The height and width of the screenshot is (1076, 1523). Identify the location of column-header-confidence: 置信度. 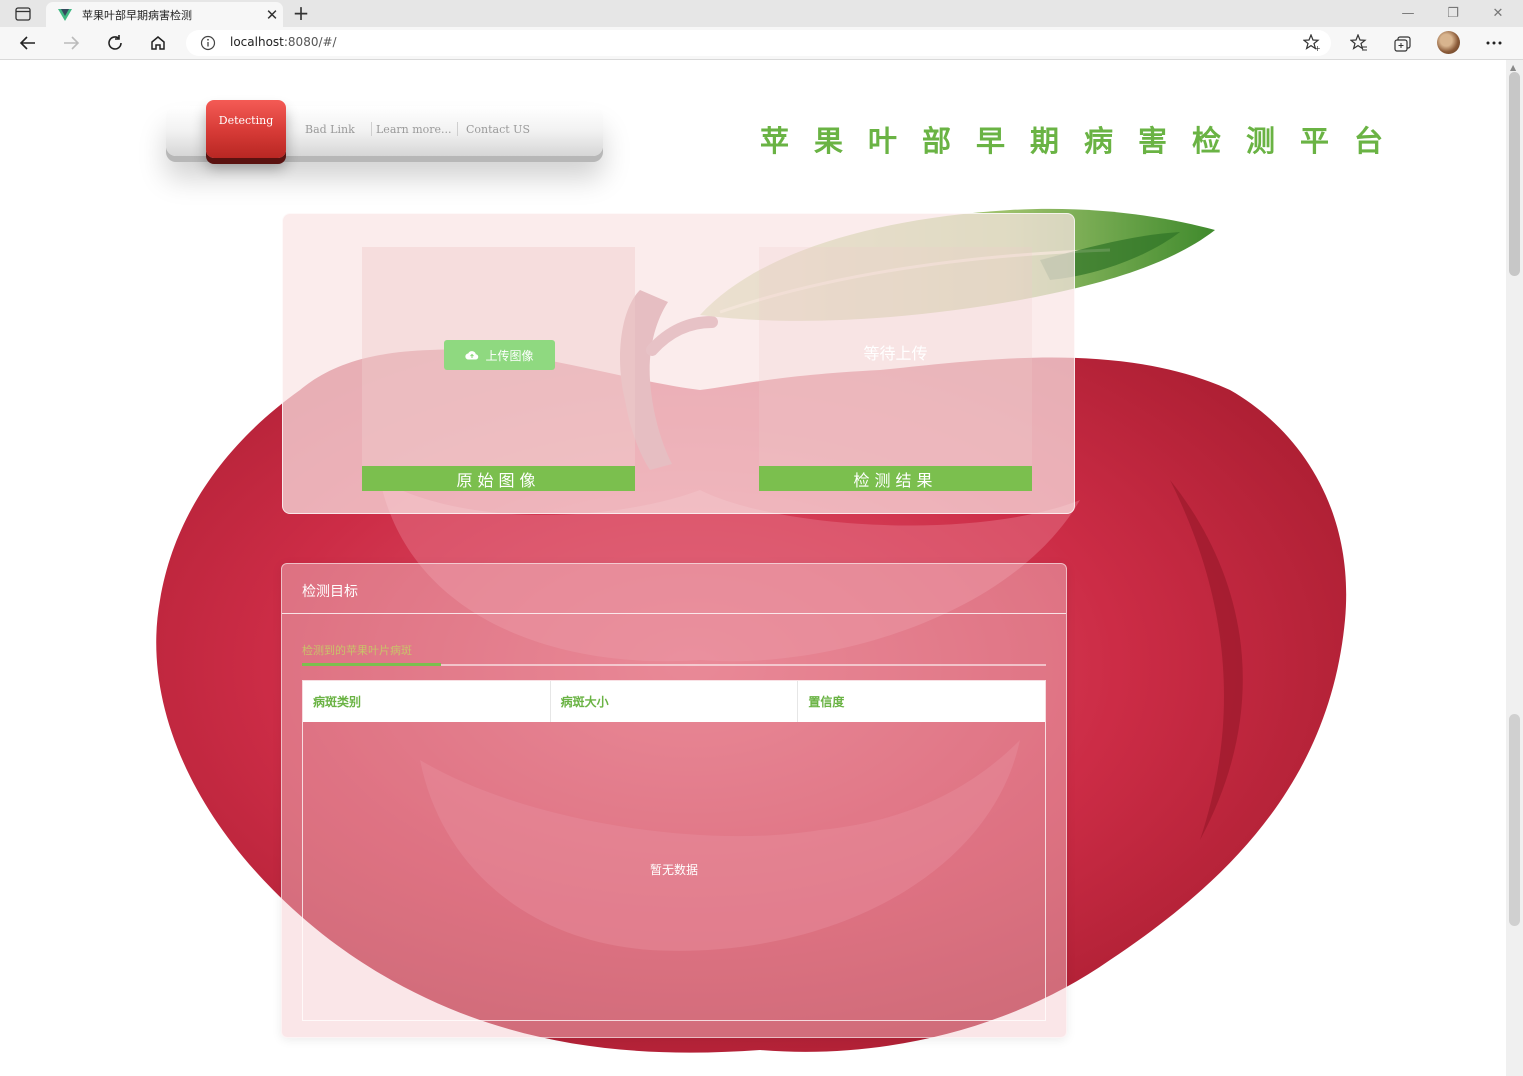
(921, 701).